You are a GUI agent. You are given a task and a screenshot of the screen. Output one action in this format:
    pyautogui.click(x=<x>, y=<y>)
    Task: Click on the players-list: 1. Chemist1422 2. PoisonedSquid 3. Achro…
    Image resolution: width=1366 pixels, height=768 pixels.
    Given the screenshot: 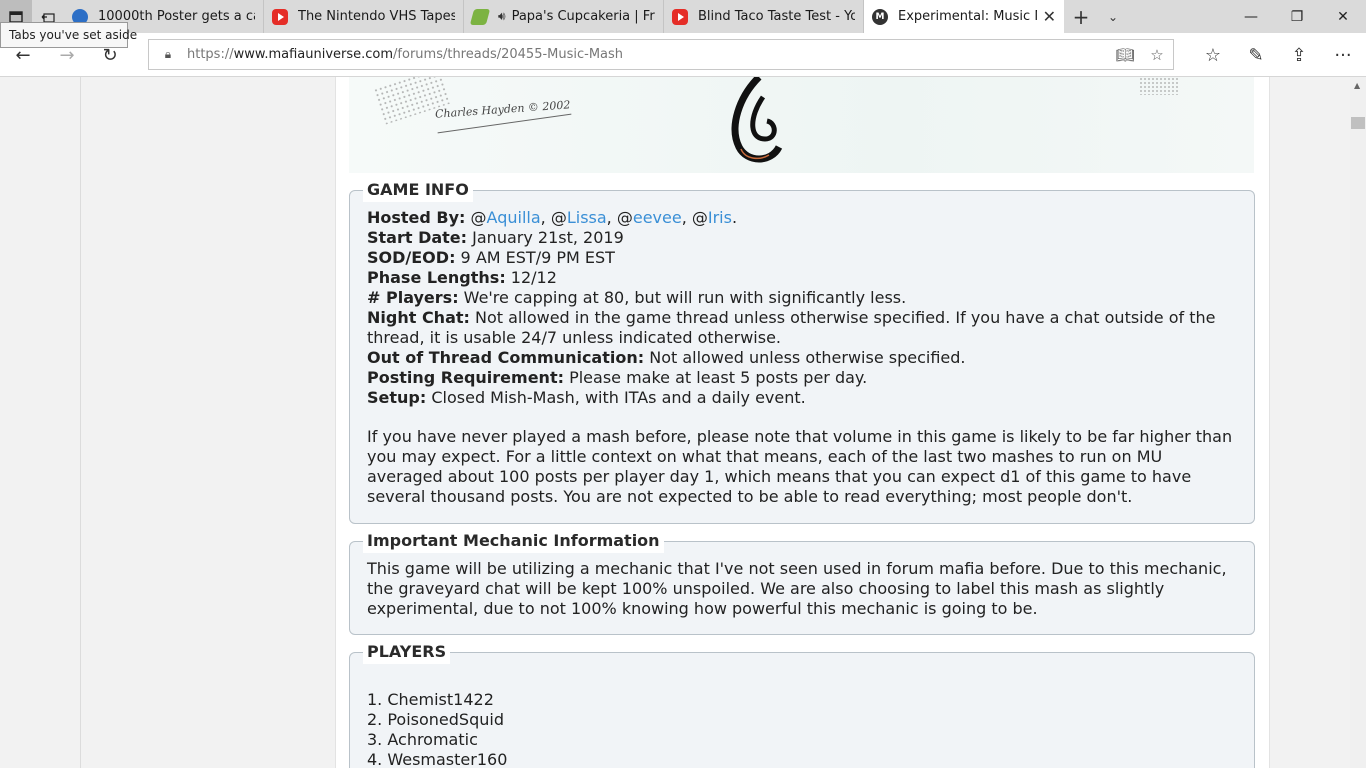 What is the action you would take?
    pyautogui.click(x=802, y=729)
    